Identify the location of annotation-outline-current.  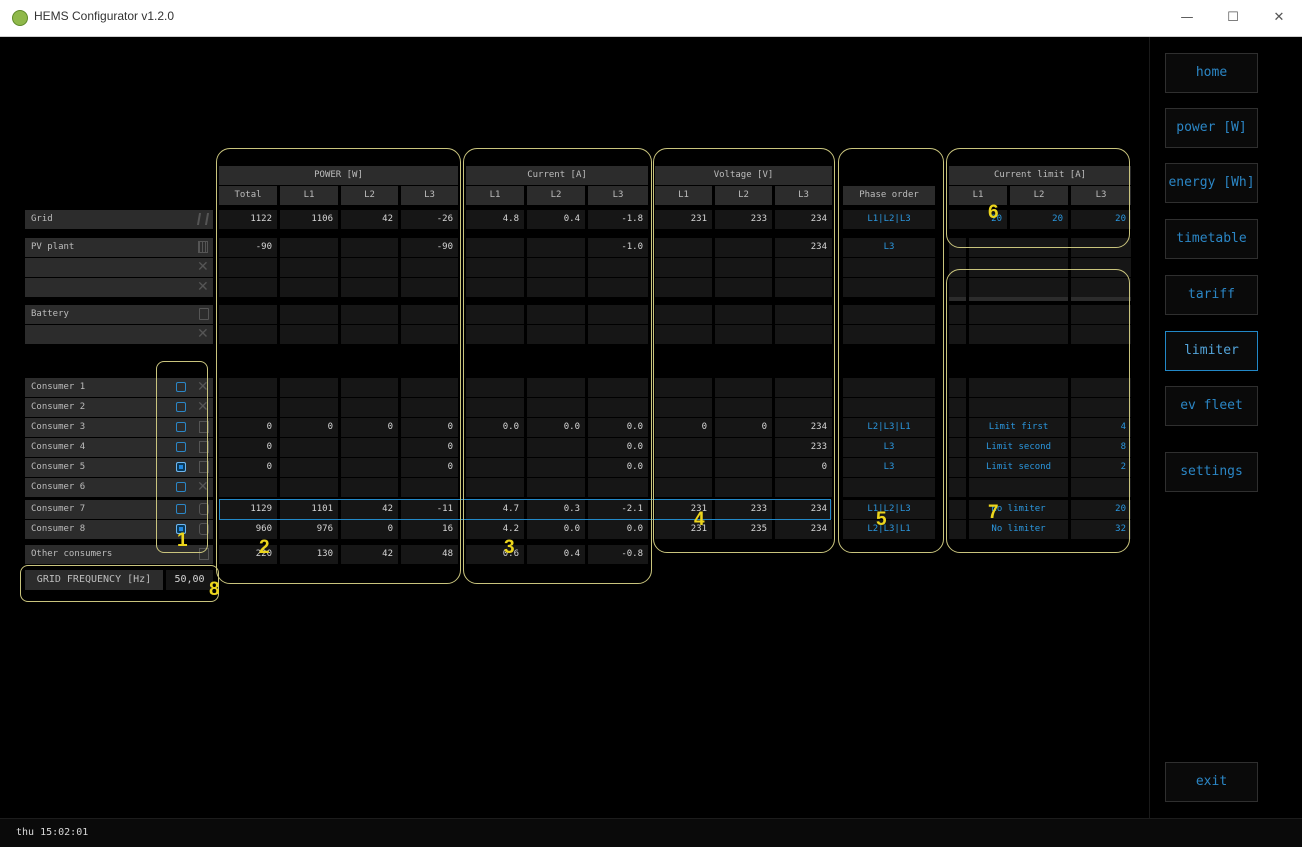
(557, 366).